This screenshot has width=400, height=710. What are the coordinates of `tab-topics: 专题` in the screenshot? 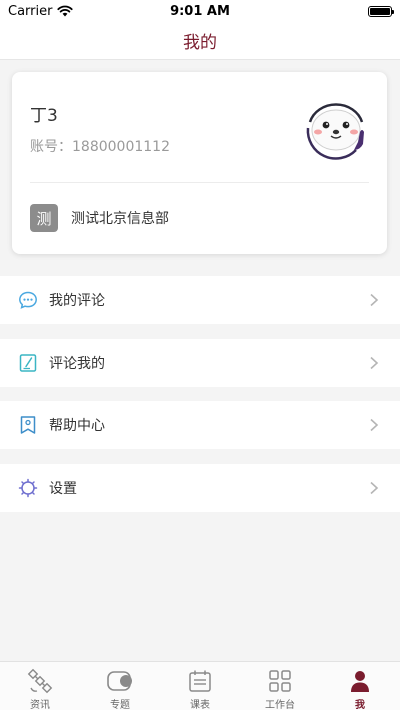 It's located at (120, 686).